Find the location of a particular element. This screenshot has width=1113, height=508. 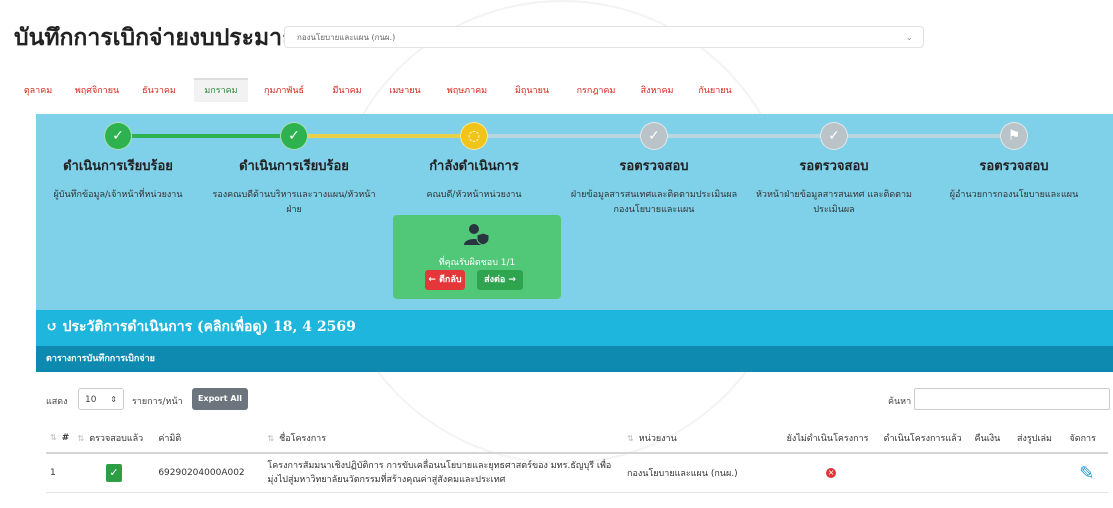

tab-month-may: พฤษภาคม is located at coordinates (467, 91).